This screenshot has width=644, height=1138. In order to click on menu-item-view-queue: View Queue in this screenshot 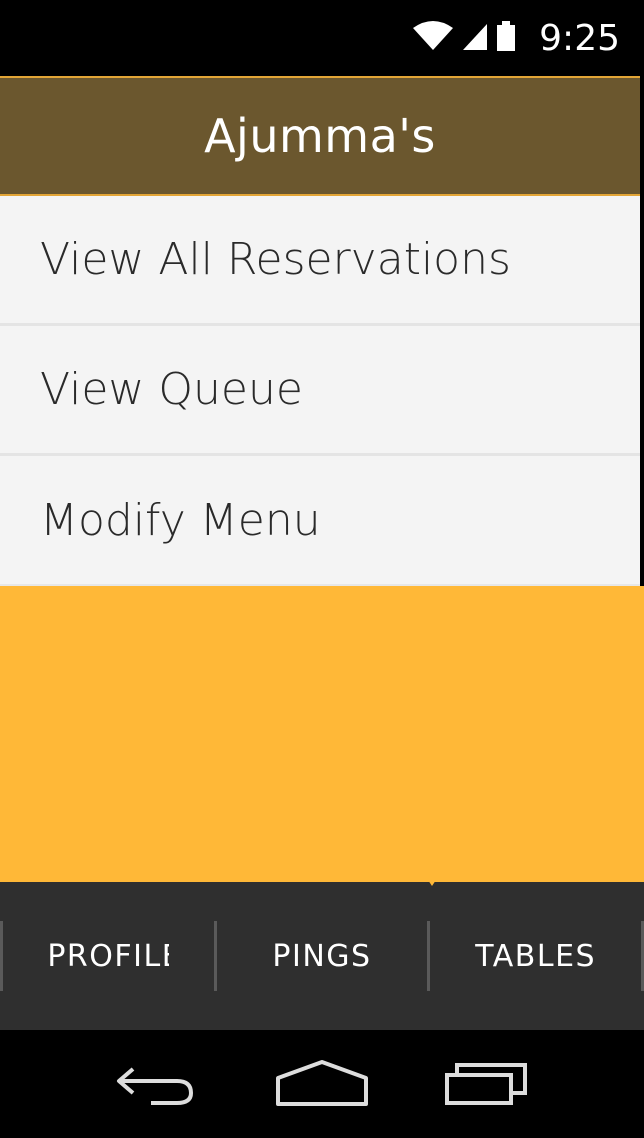, I will do `click(320, 391)`.